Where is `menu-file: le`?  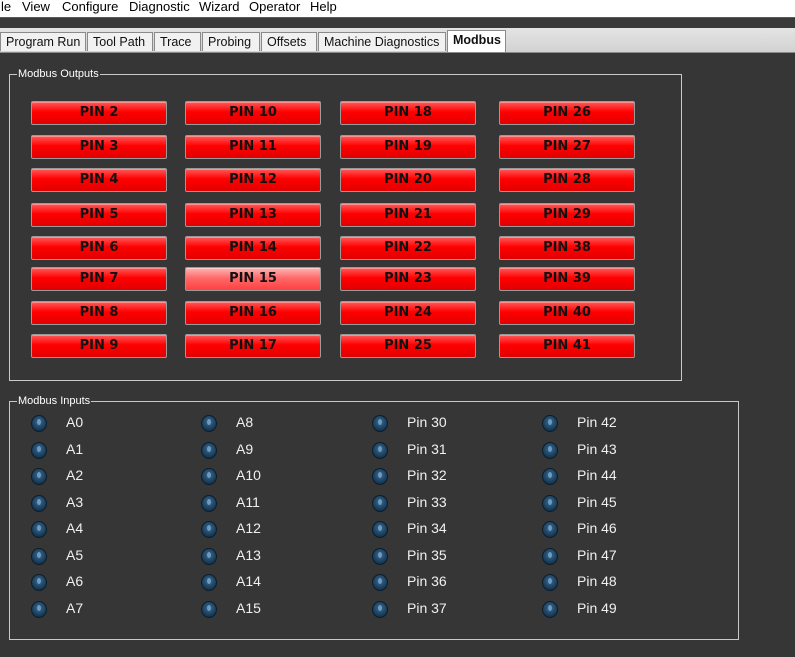 menu-file: le is located at coordinates (6, 7).